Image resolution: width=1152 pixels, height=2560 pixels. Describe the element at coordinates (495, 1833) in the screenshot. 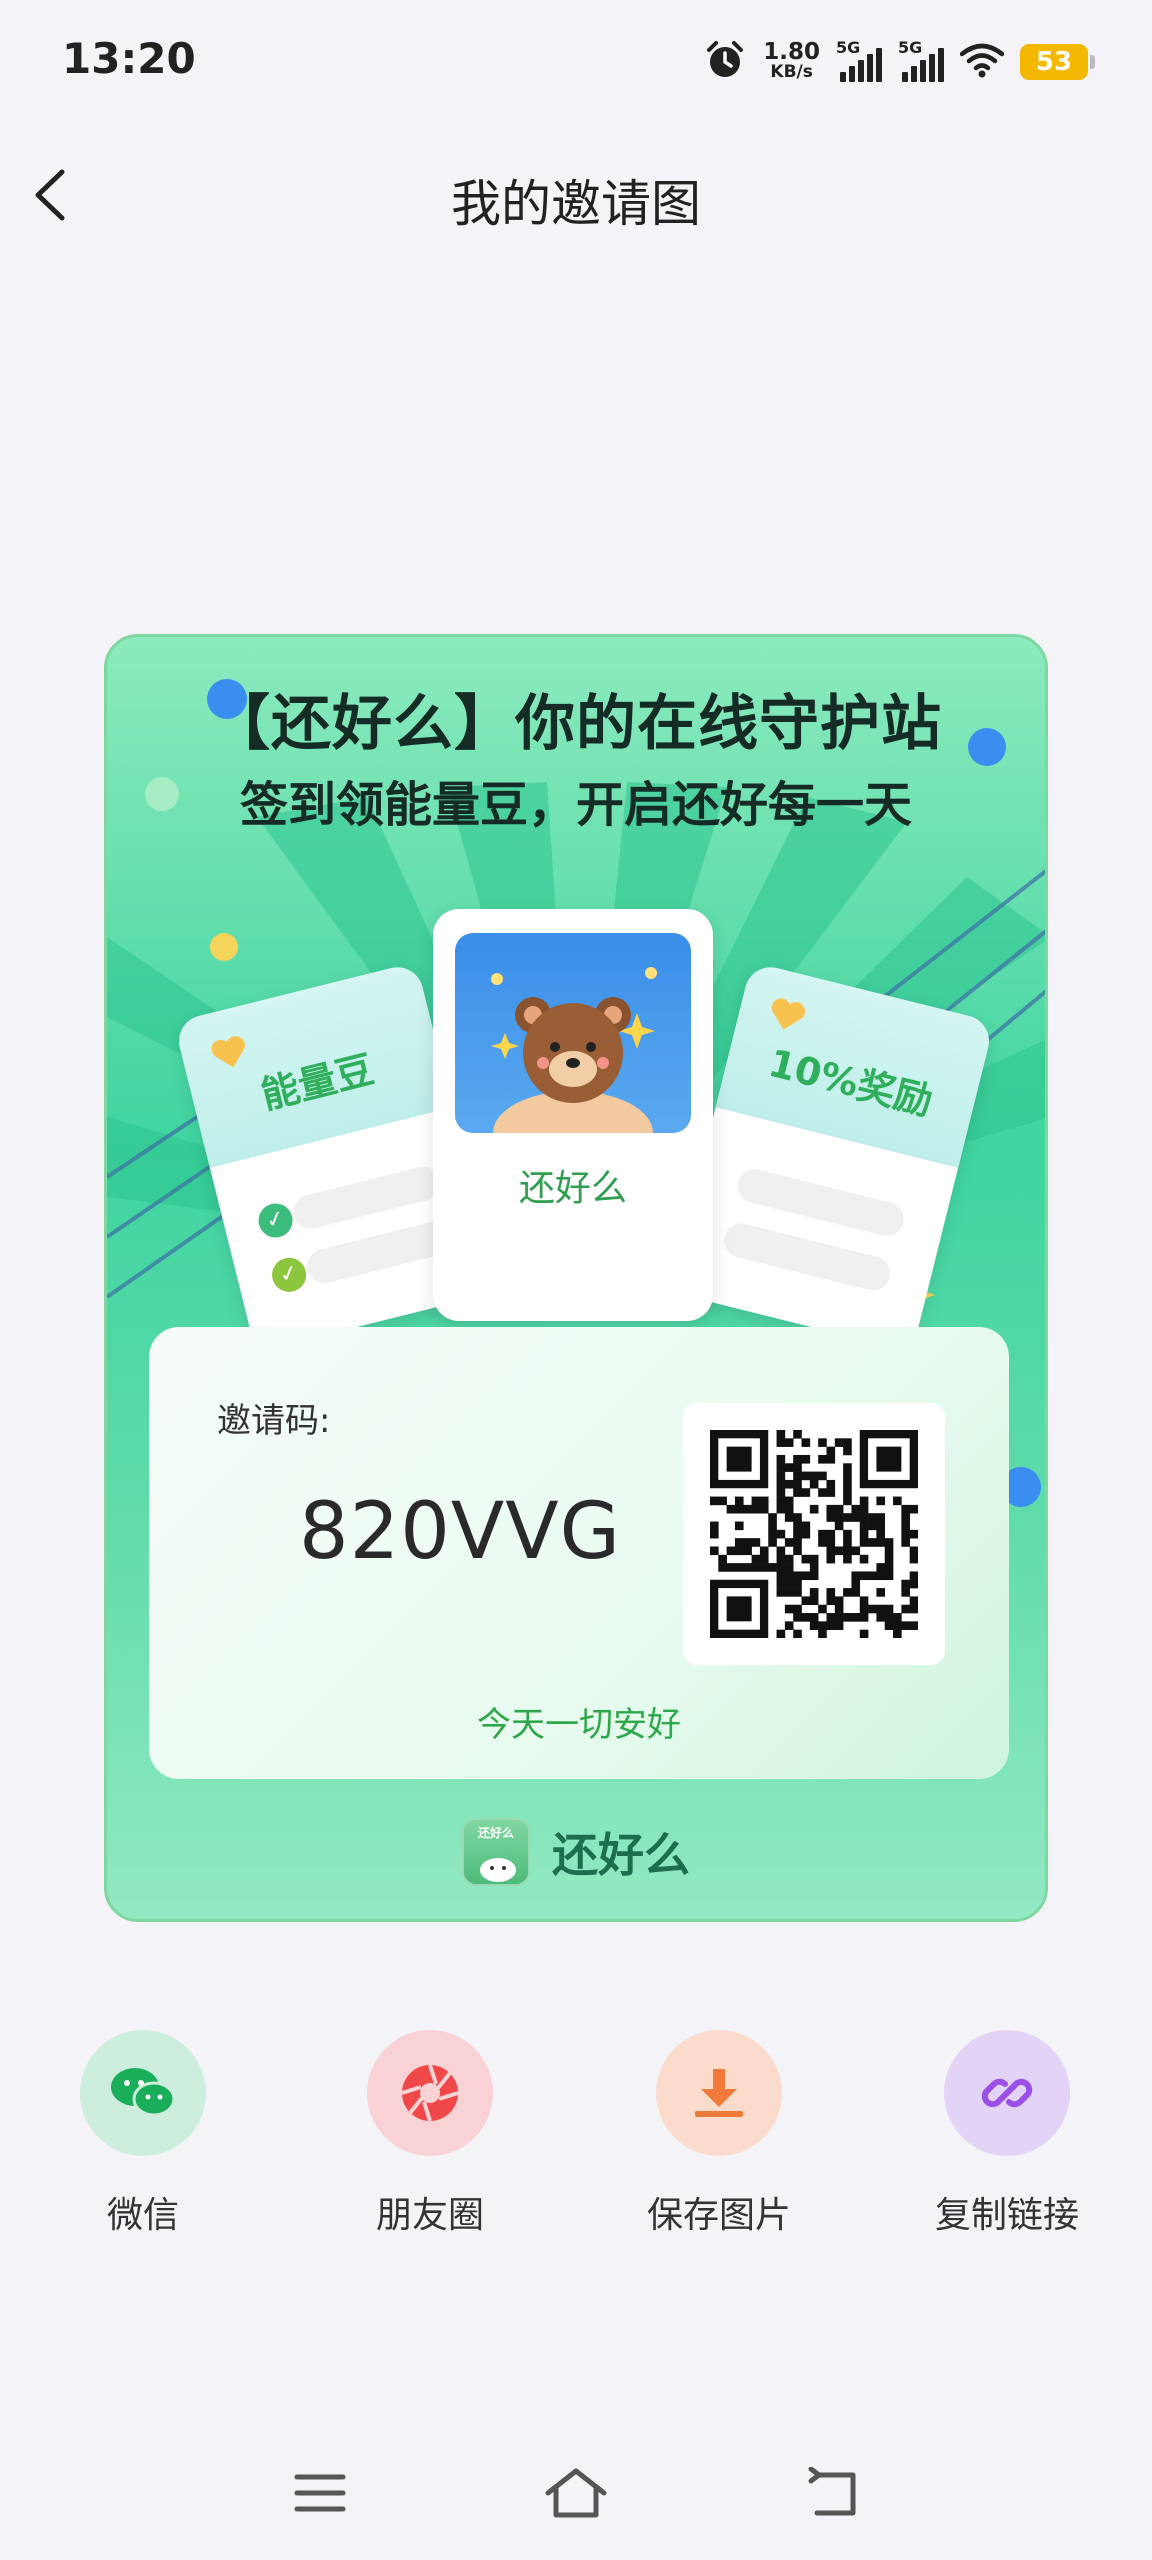

I see `brand-logo-text: 还好么` at that location.